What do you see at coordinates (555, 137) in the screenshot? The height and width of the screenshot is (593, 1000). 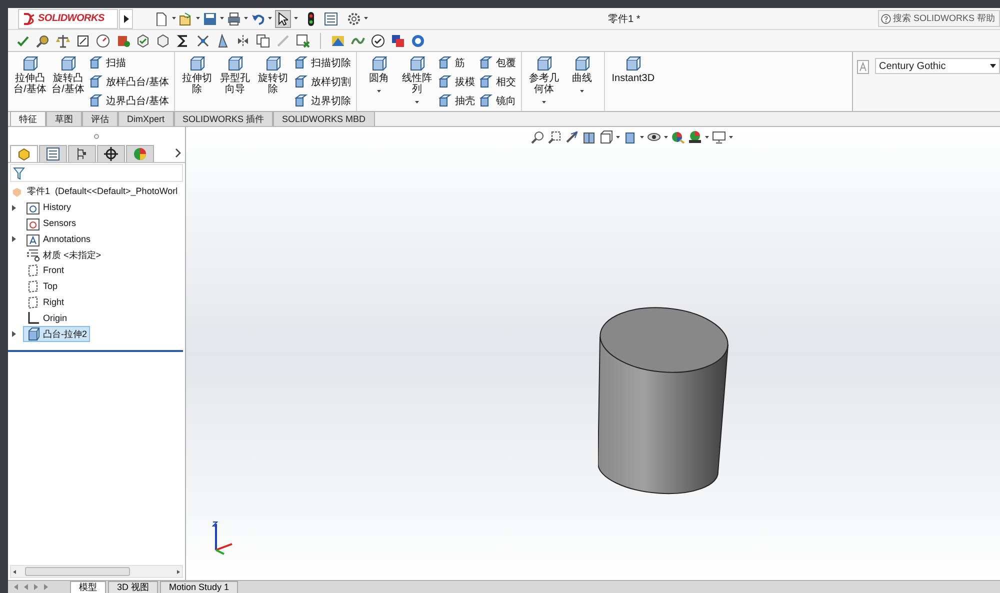 I see `zoom-area-icon` at bounding box center [555, 137].